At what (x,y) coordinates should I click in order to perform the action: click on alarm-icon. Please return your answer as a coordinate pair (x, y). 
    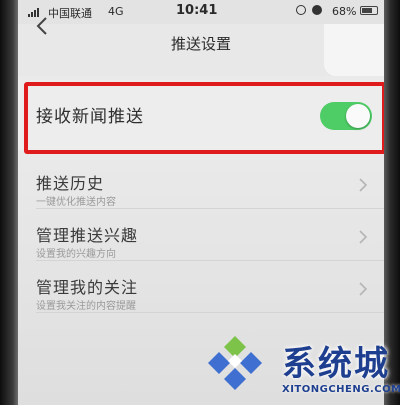
    Looking at the image, I should click on (317, 10).